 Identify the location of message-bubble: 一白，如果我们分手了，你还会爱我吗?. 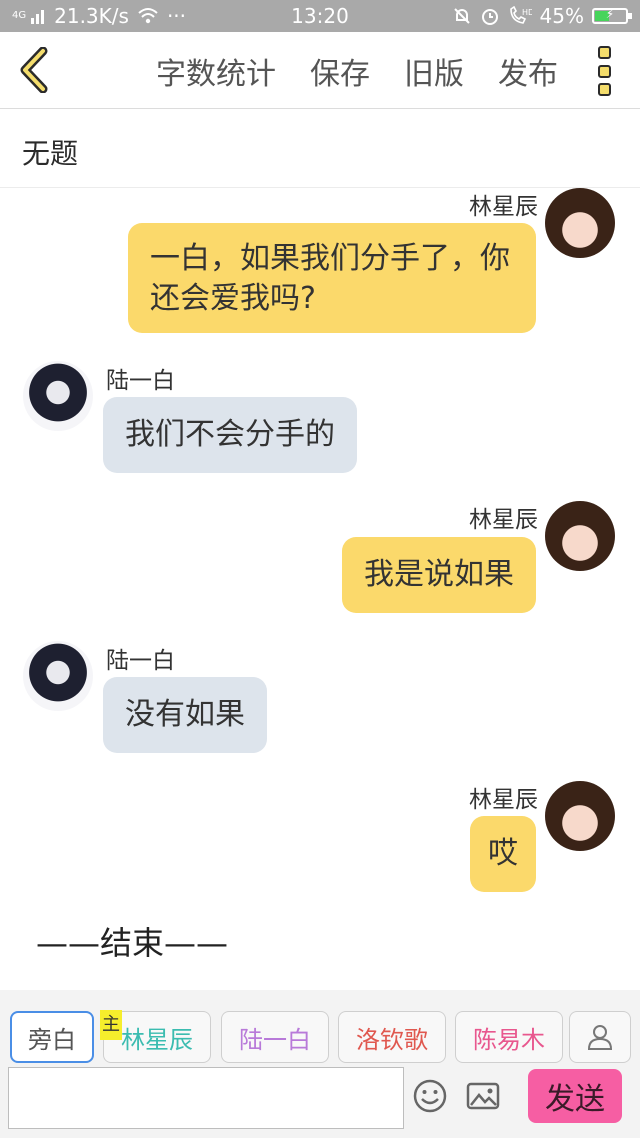
(332, 278).